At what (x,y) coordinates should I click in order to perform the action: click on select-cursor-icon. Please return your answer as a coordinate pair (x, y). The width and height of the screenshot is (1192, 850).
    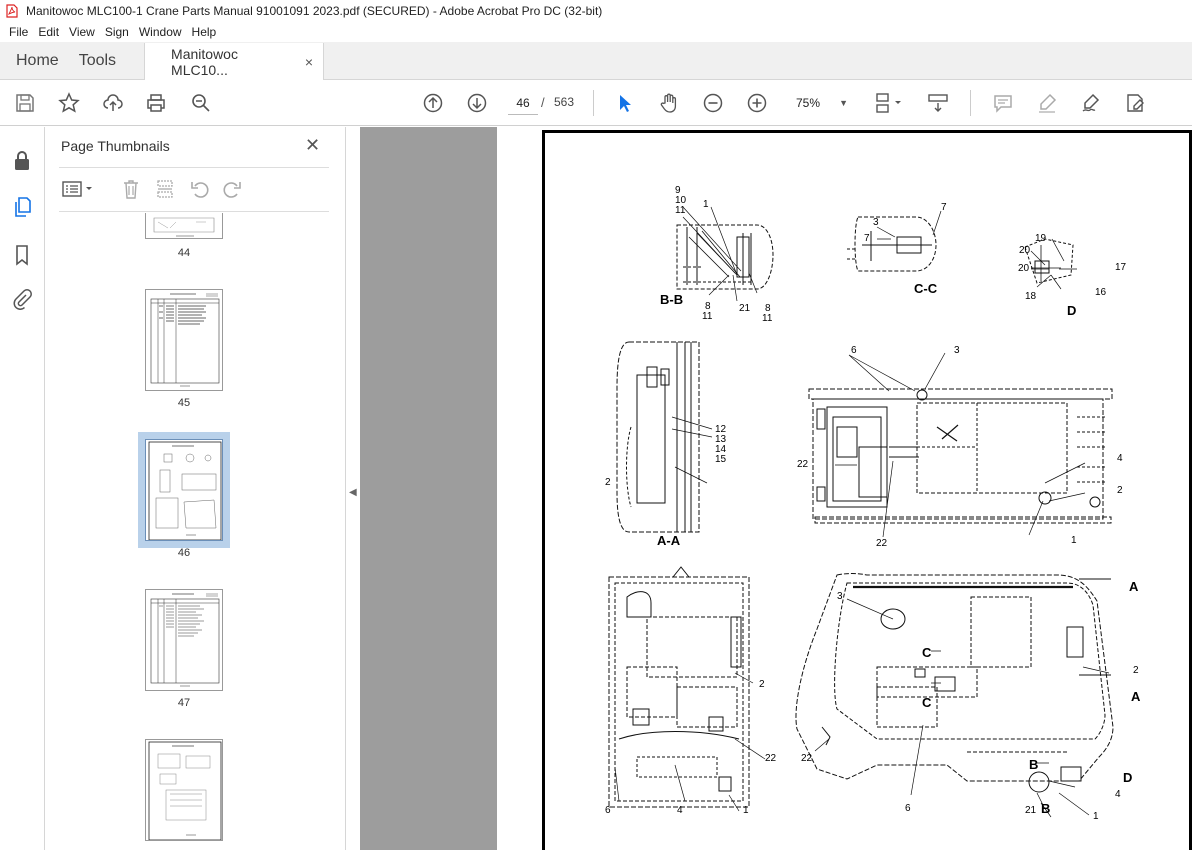
    Looking at the image, I should click on (625, 103).